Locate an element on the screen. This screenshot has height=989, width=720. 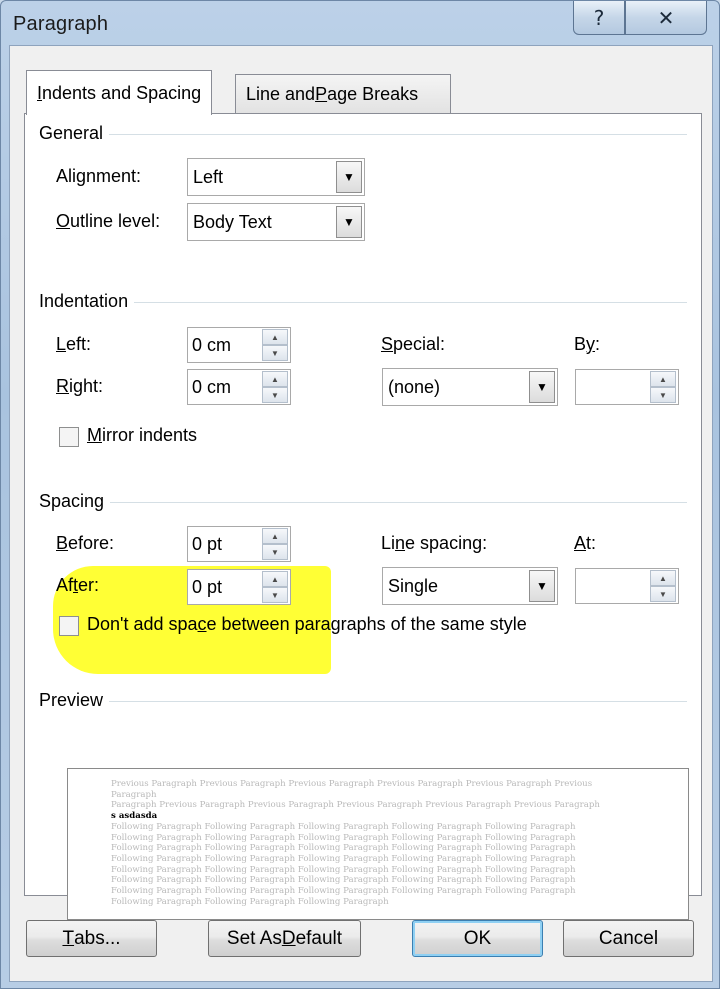
ok-button: OK is located at coordinates (477, 938).